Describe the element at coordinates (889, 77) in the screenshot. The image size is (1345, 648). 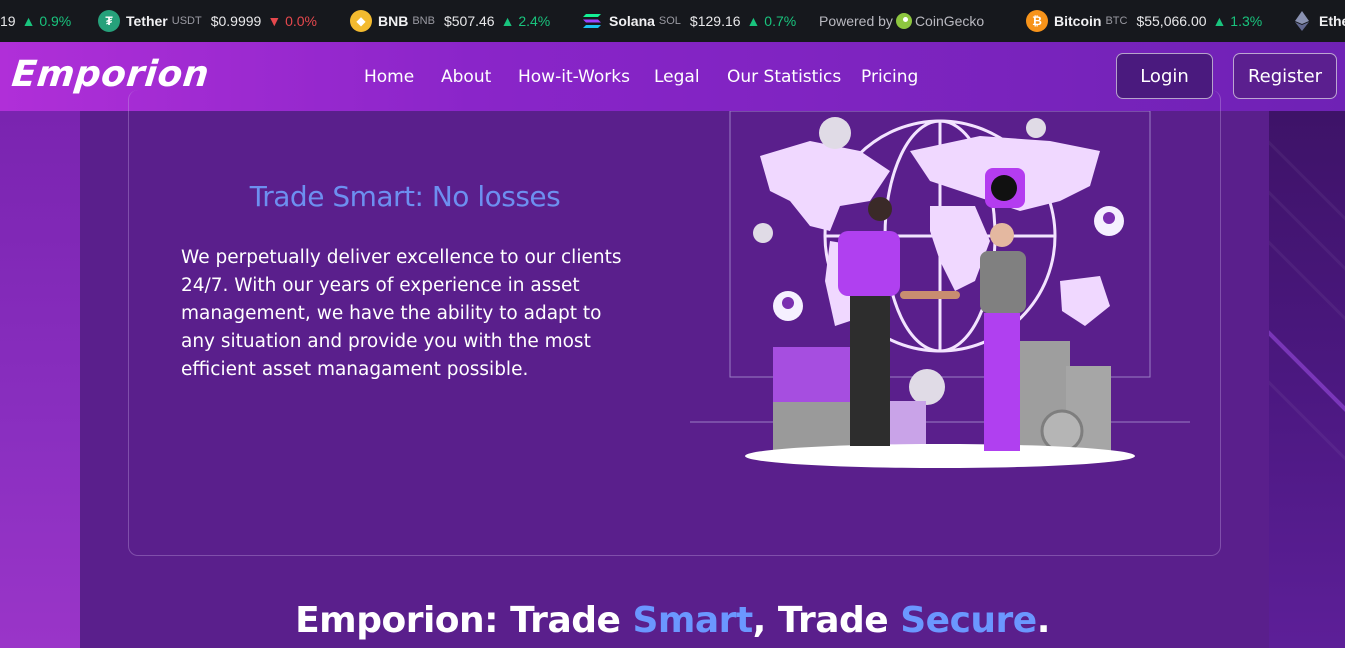
I see `nav-pricing: Pricing` at that location.